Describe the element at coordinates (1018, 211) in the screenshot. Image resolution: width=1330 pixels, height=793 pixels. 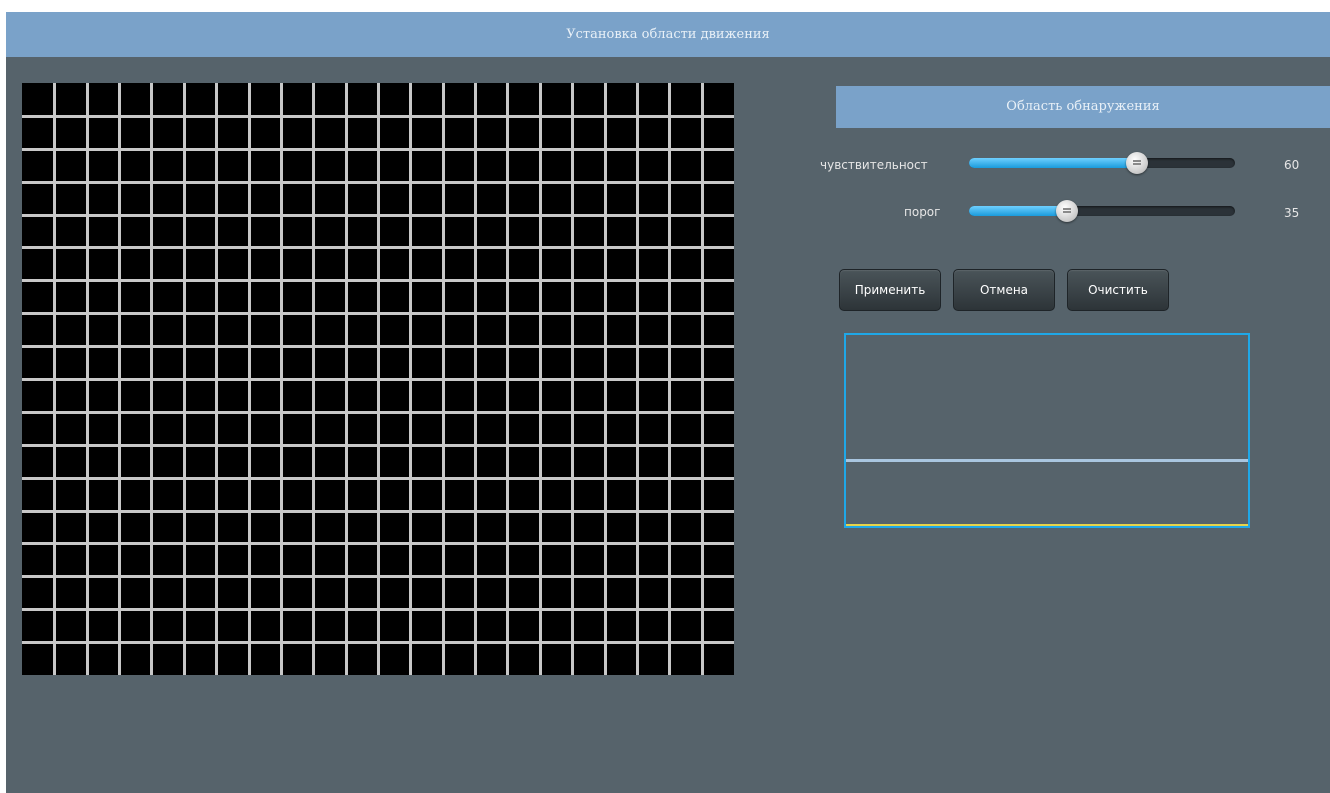
I see `threshold-slider-fill` at that location.